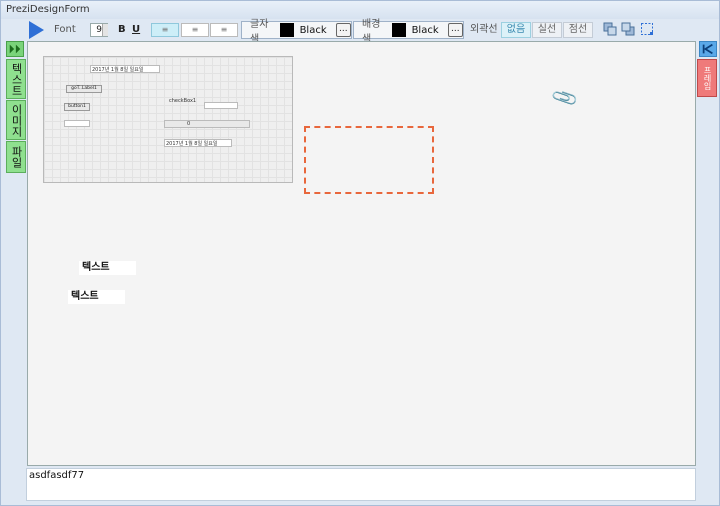 The width and height of the screenshot is (720, 506). What do you see at coordinates (96, 297) in the screenshot?
I see `canvas-text-2: 텍스트` at bounding box center [96, 297].